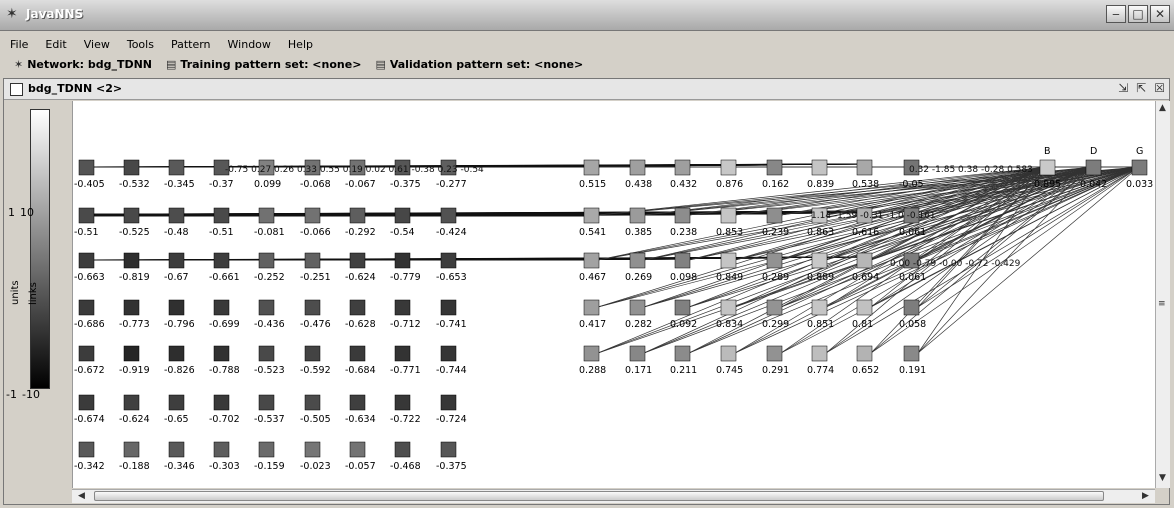 The image size is (1174, 508). What do you see at coordinates (315, 466) in the screenshot?
I see `unit-value: -0.023` at bounding box center [315, 466].